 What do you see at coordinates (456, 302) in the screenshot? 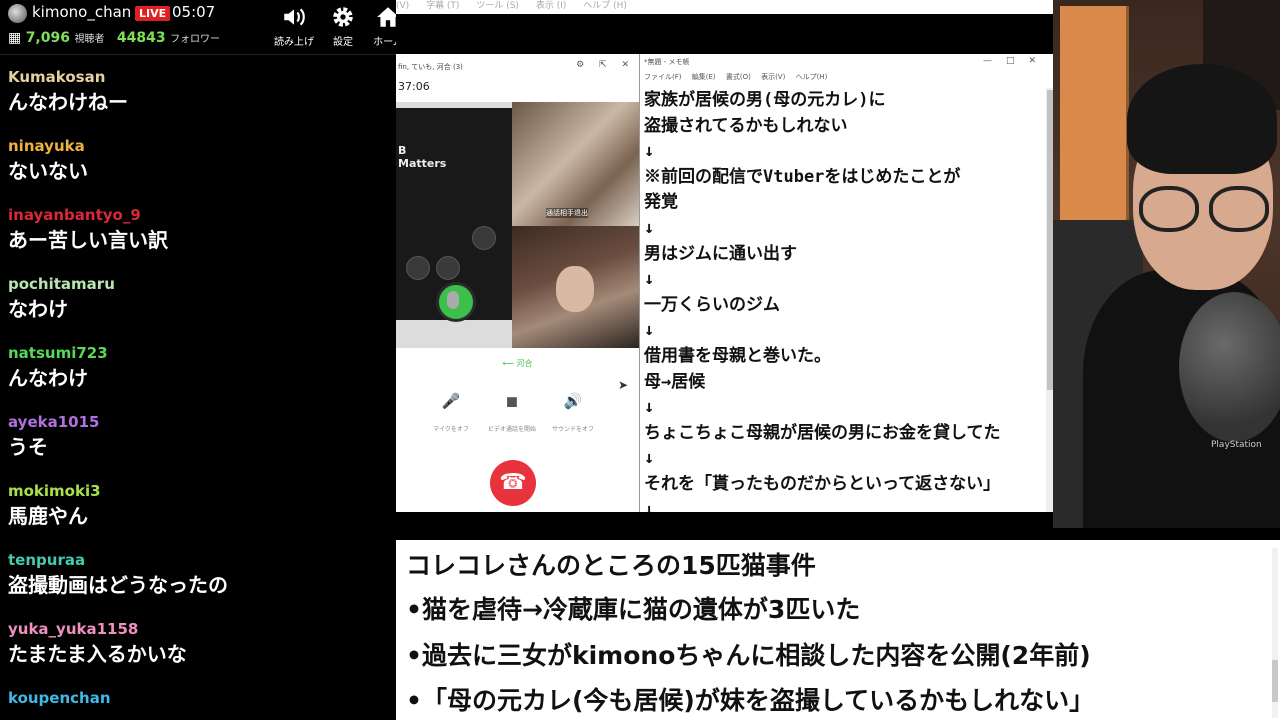
I see `participant-mic-indicator` at bounding box center [456, 302].